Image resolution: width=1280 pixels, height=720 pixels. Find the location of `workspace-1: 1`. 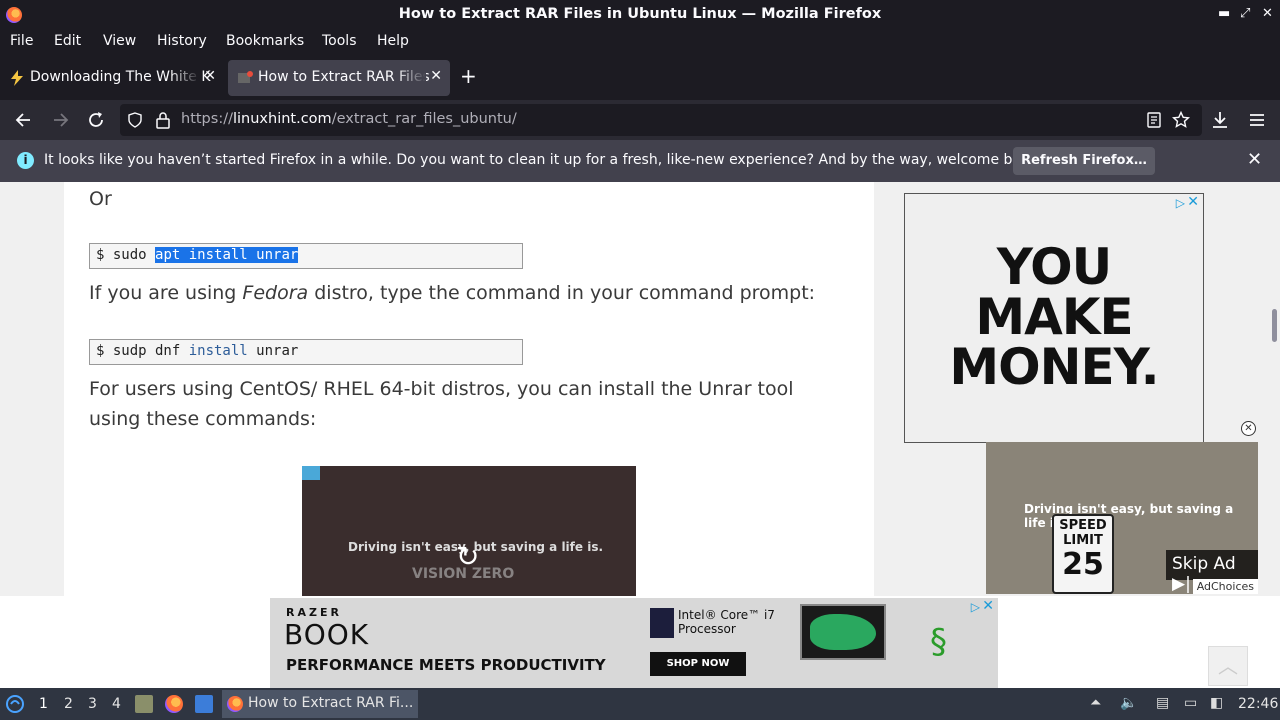

workspace-1: 1 is located at coordinates (43, 704).